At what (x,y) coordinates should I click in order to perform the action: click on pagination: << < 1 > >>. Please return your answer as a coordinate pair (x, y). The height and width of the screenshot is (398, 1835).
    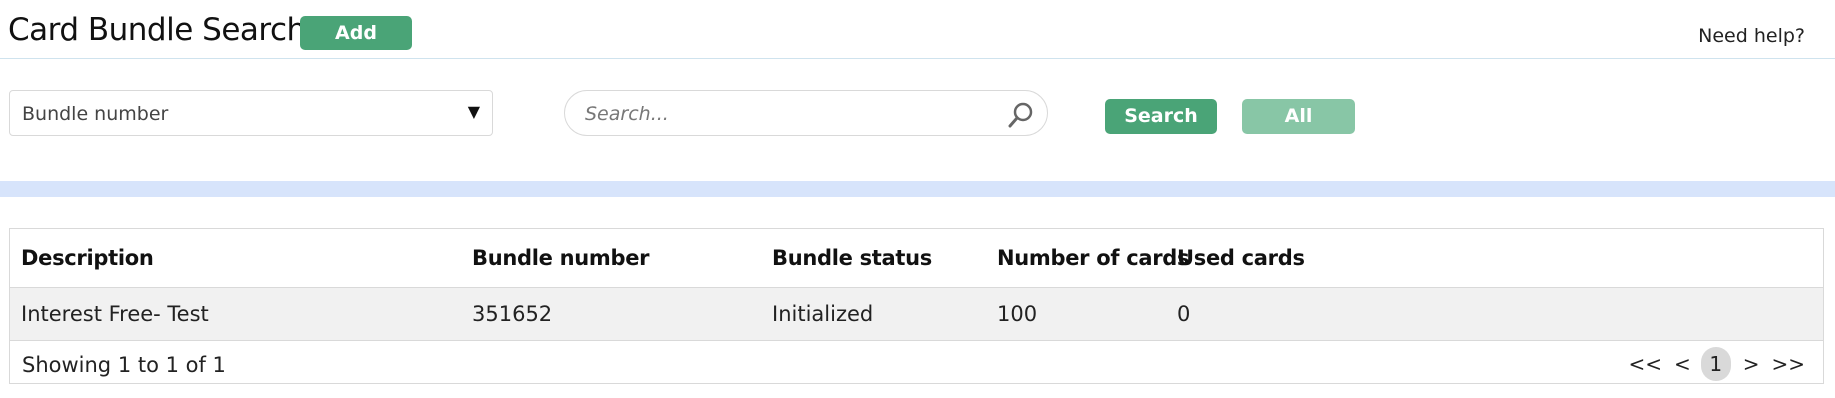
    Looking at the image, I should click on (1710, 364).